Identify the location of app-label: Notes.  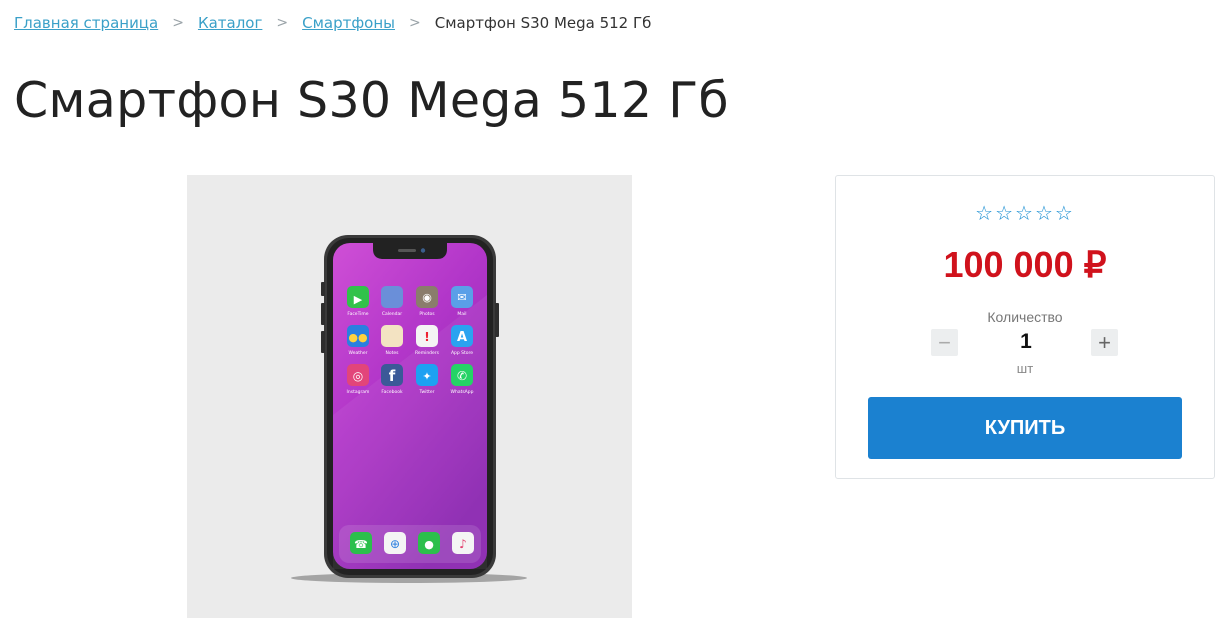
(393, 353).